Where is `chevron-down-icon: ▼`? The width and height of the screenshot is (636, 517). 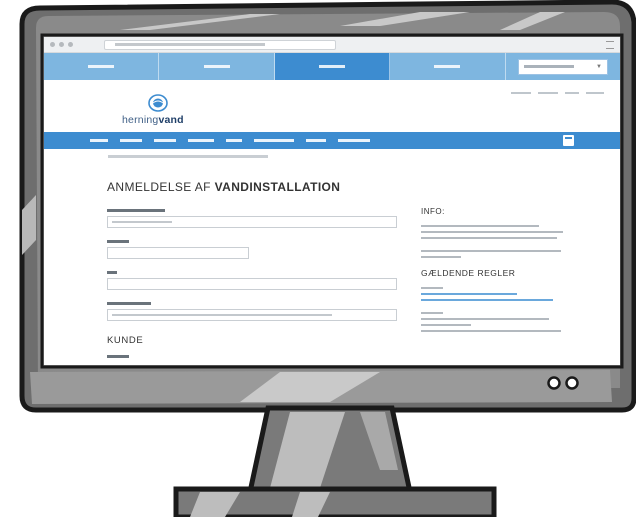 chevron-down-icon: ▼ is located at coordinates (599, 67).